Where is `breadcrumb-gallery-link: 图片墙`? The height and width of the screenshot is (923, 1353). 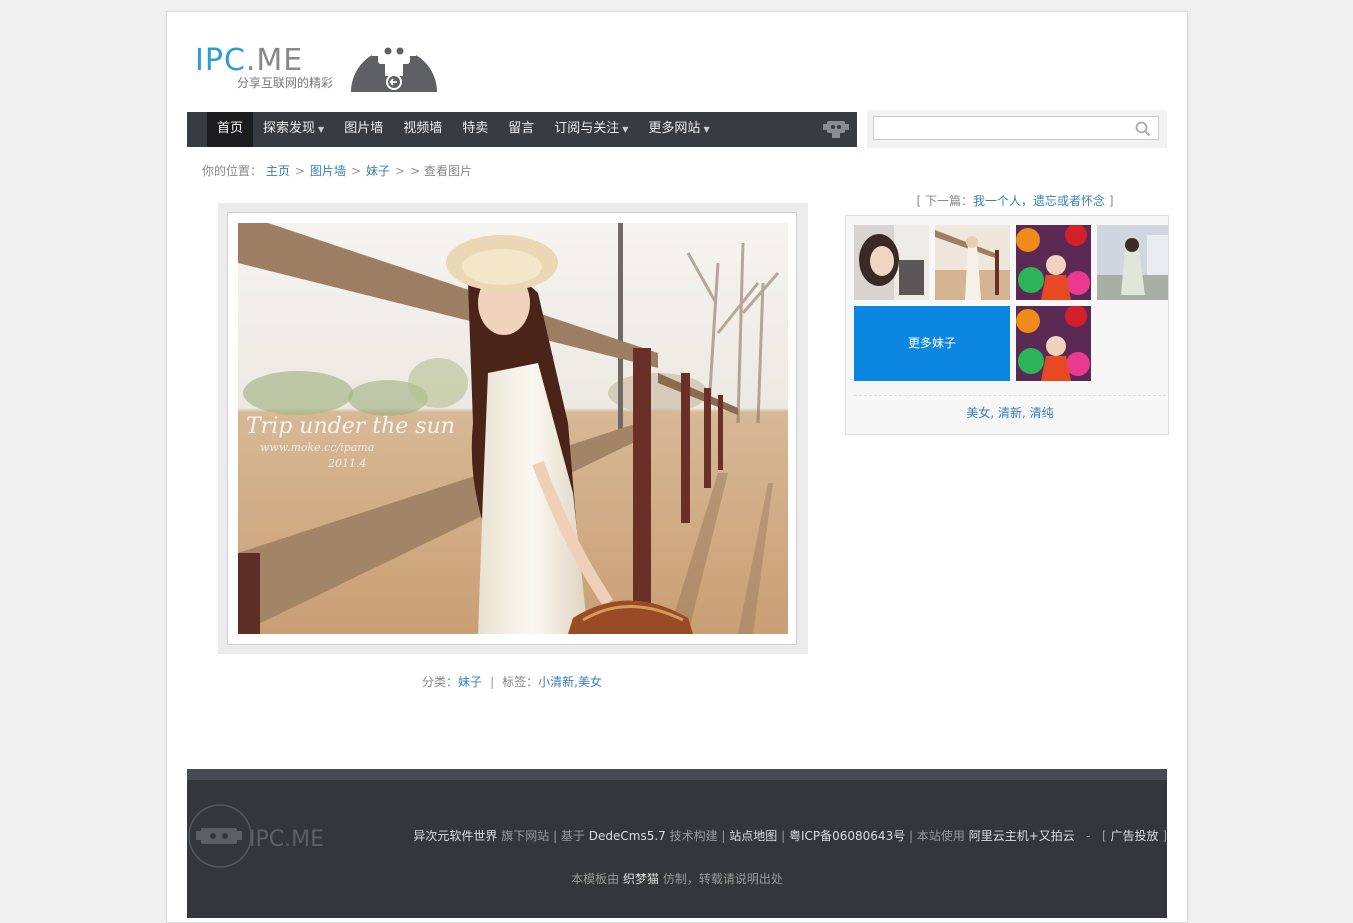
breadcrumb-gallery-link: 图片墙 is located at coordinates (328, 171).